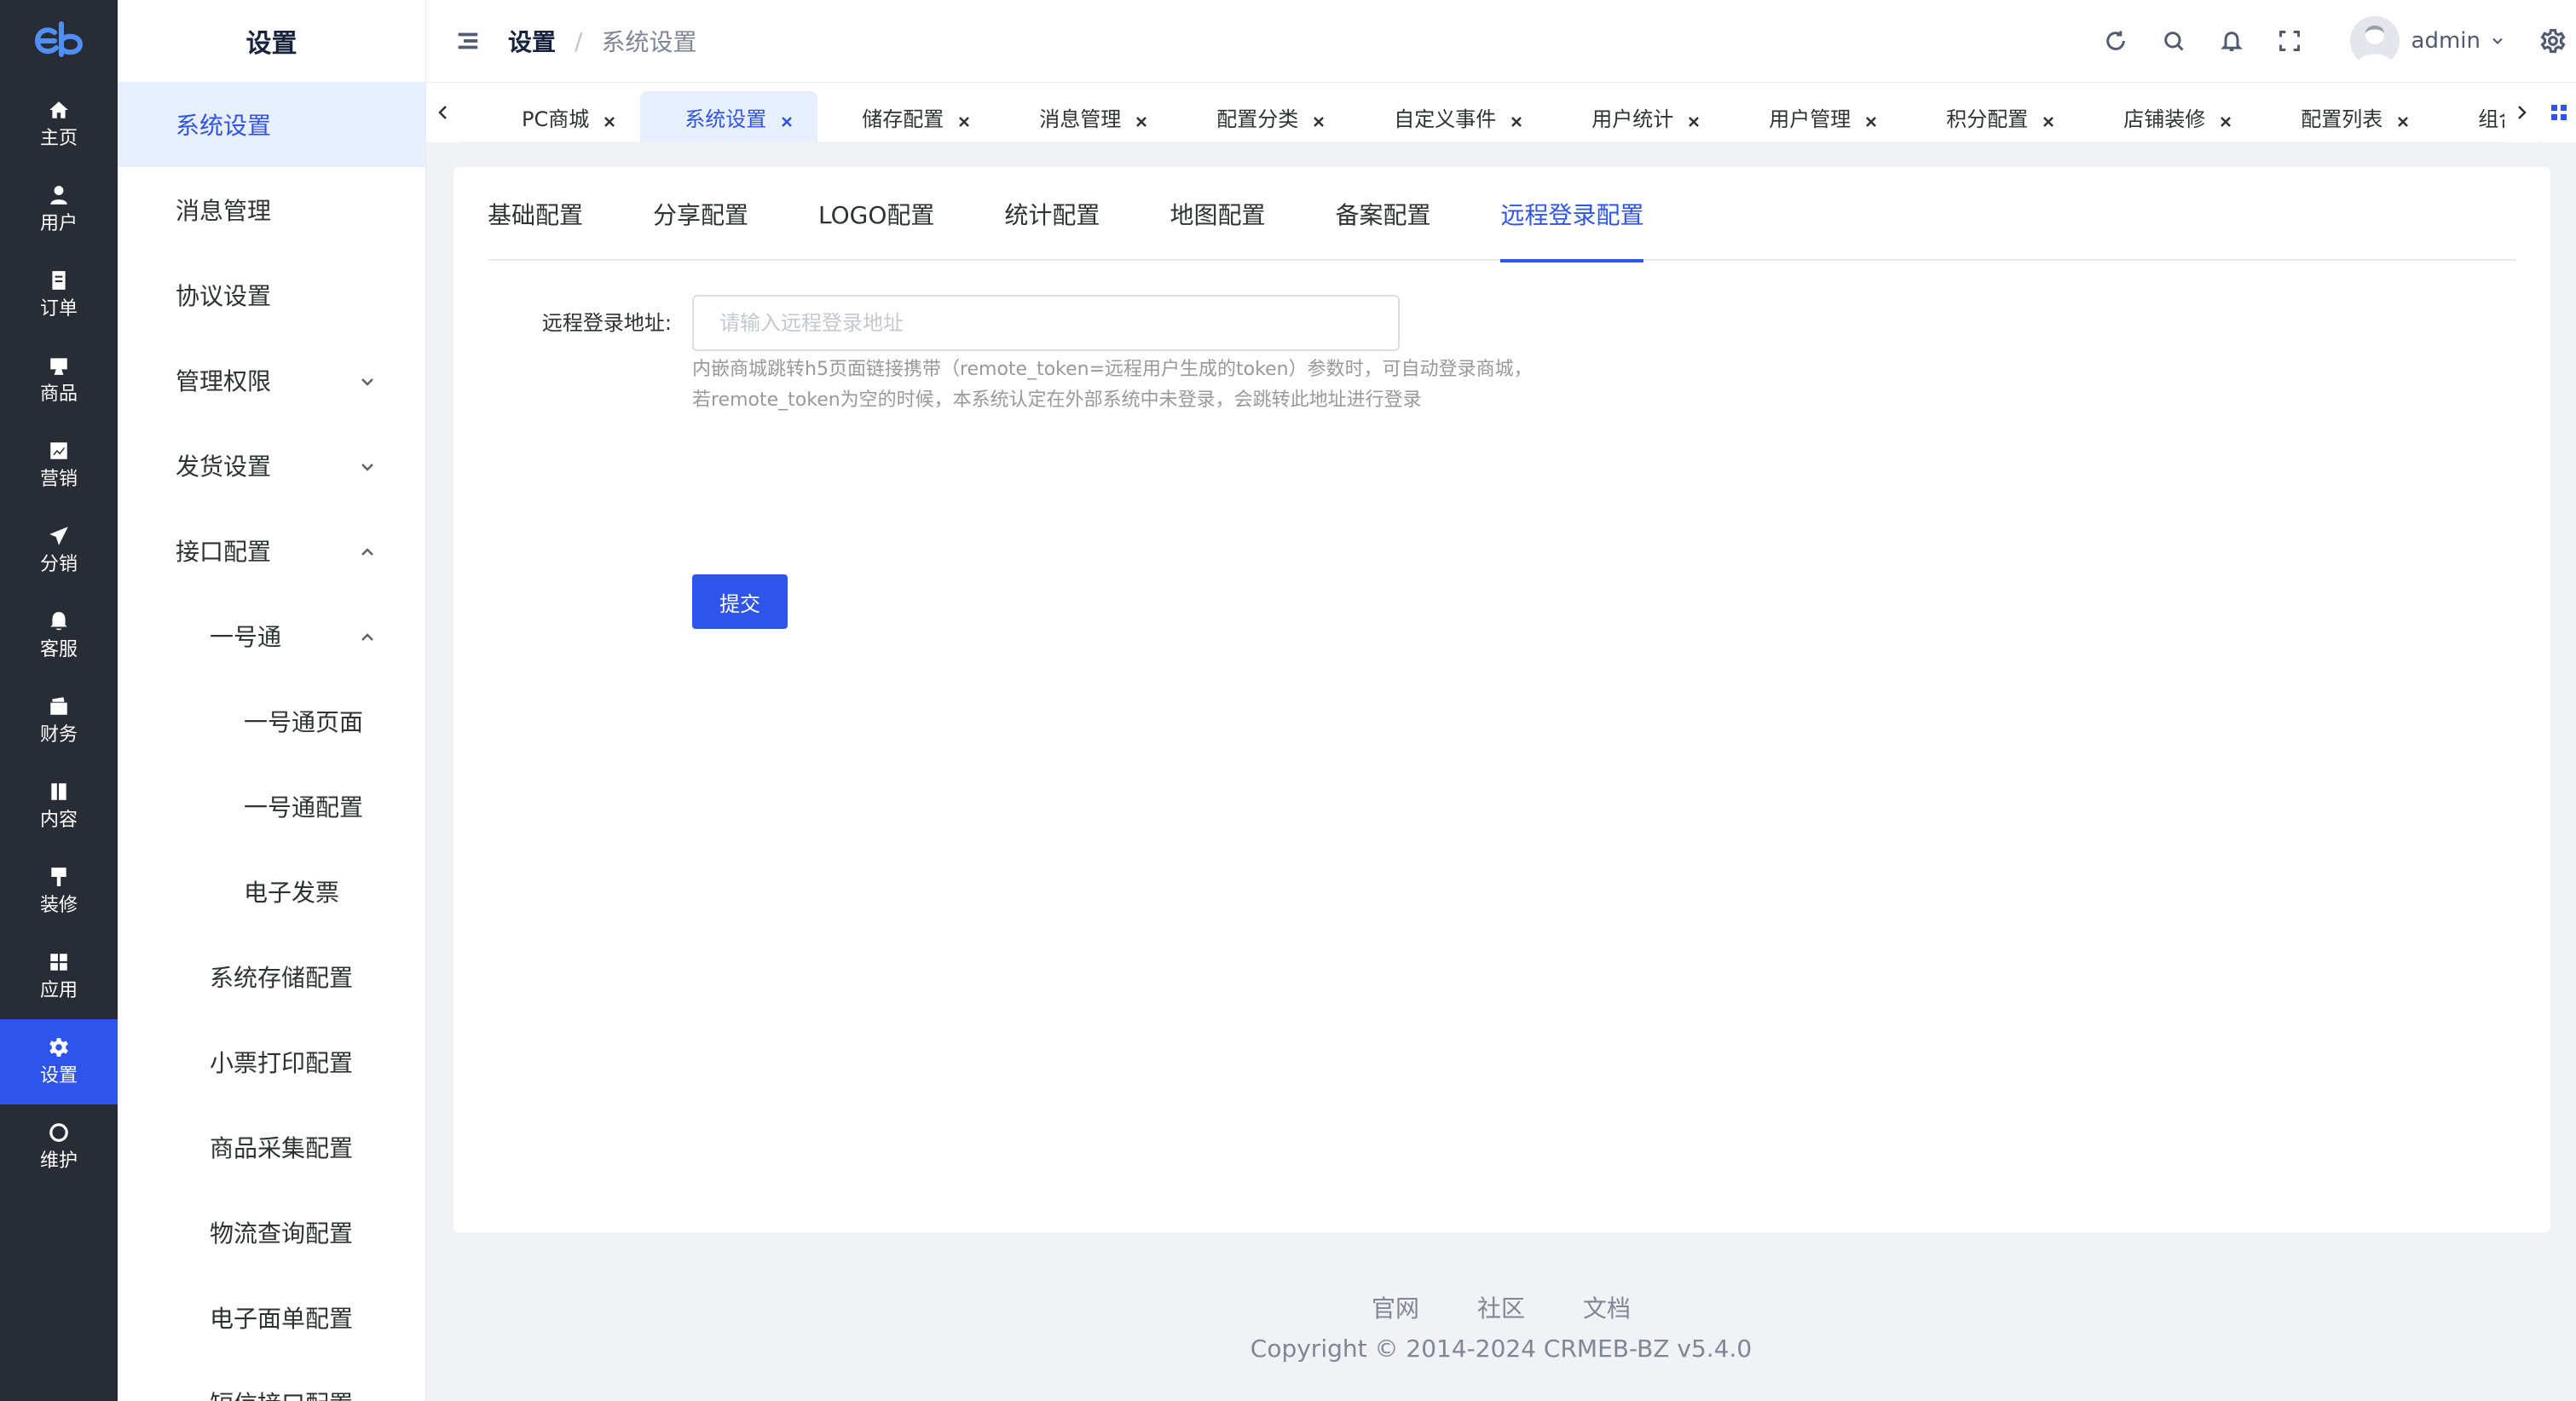  What do you see at coordinates (271, 1232) in the screenshot?
I see `sidebar-item-logistics-query-config: 物流查询配置` at bounding box center [271, 1232].